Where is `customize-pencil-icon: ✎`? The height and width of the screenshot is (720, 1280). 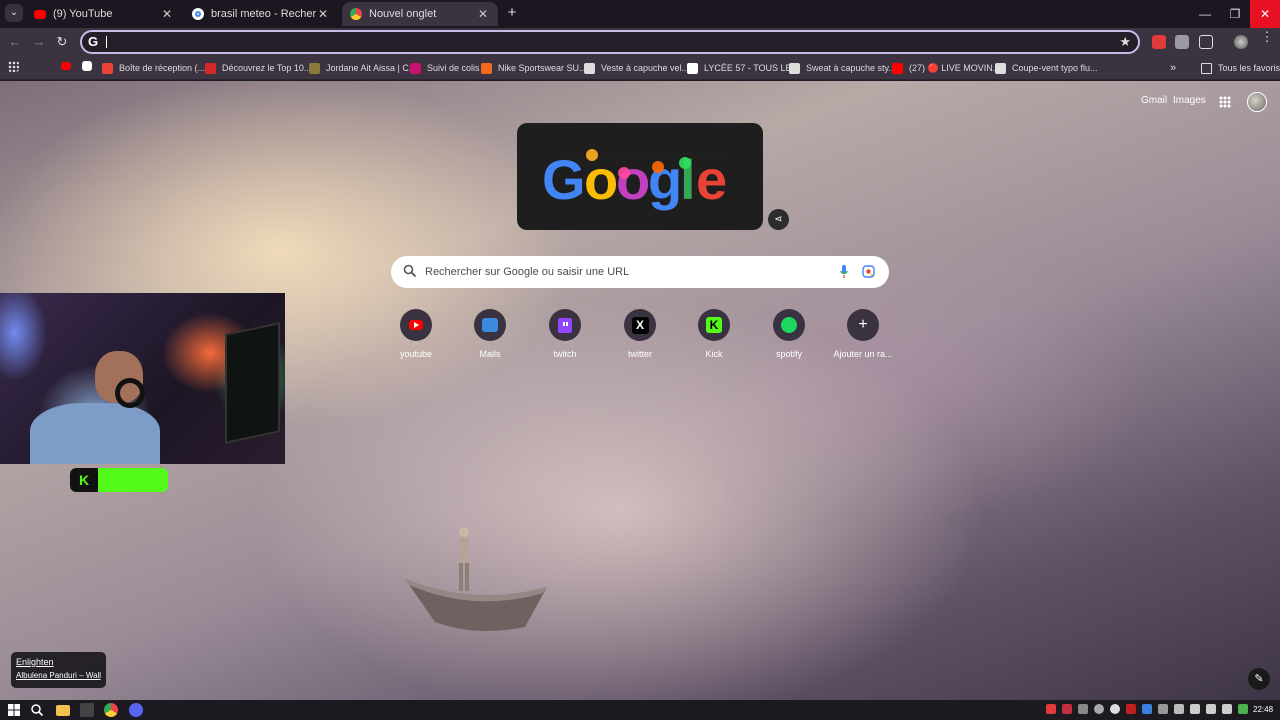
customize-pencil-icon: ✎ is located at coordinates (1259, 679).